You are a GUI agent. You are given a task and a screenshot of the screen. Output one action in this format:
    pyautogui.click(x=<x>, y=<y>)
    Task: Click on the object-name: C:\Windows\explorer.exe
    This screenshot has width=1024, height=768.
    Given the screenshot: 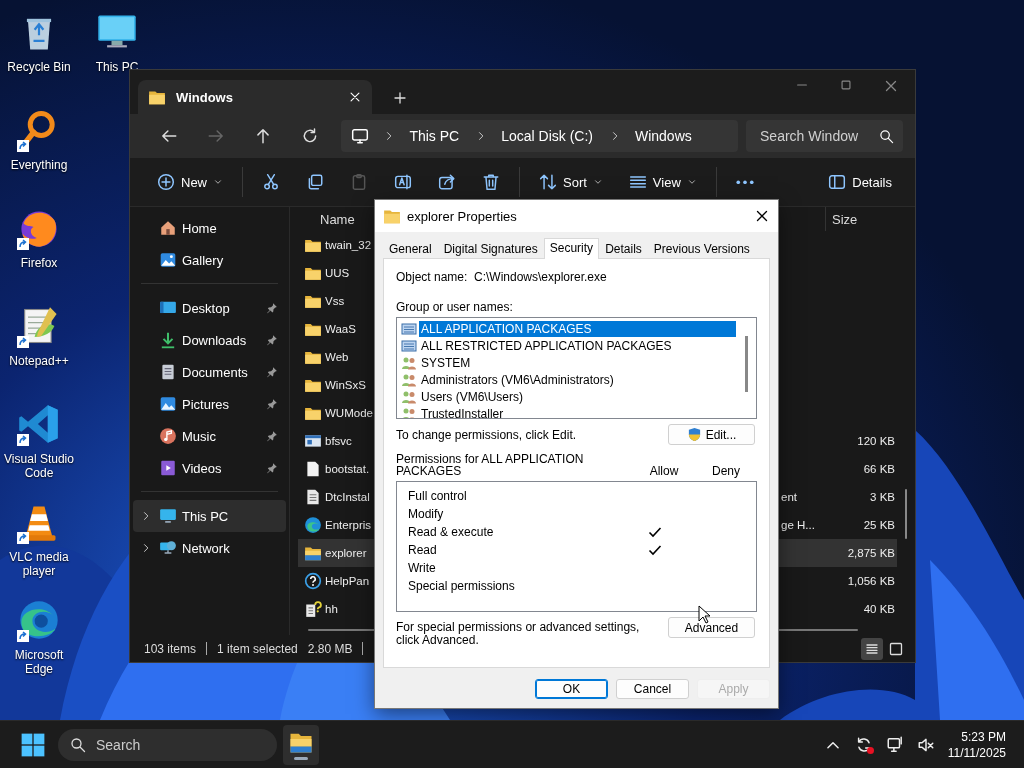 What is the action you would take?
    pyautogui.click(x=540, y=277)
    